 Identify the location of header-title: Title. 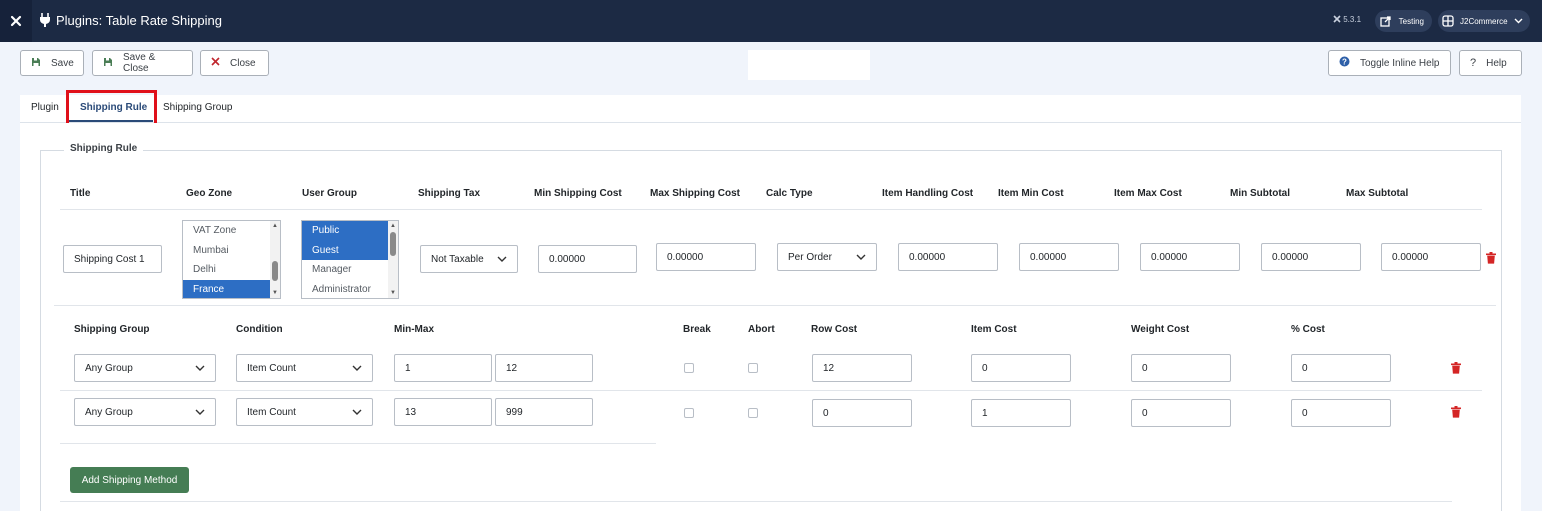
(80, 193).